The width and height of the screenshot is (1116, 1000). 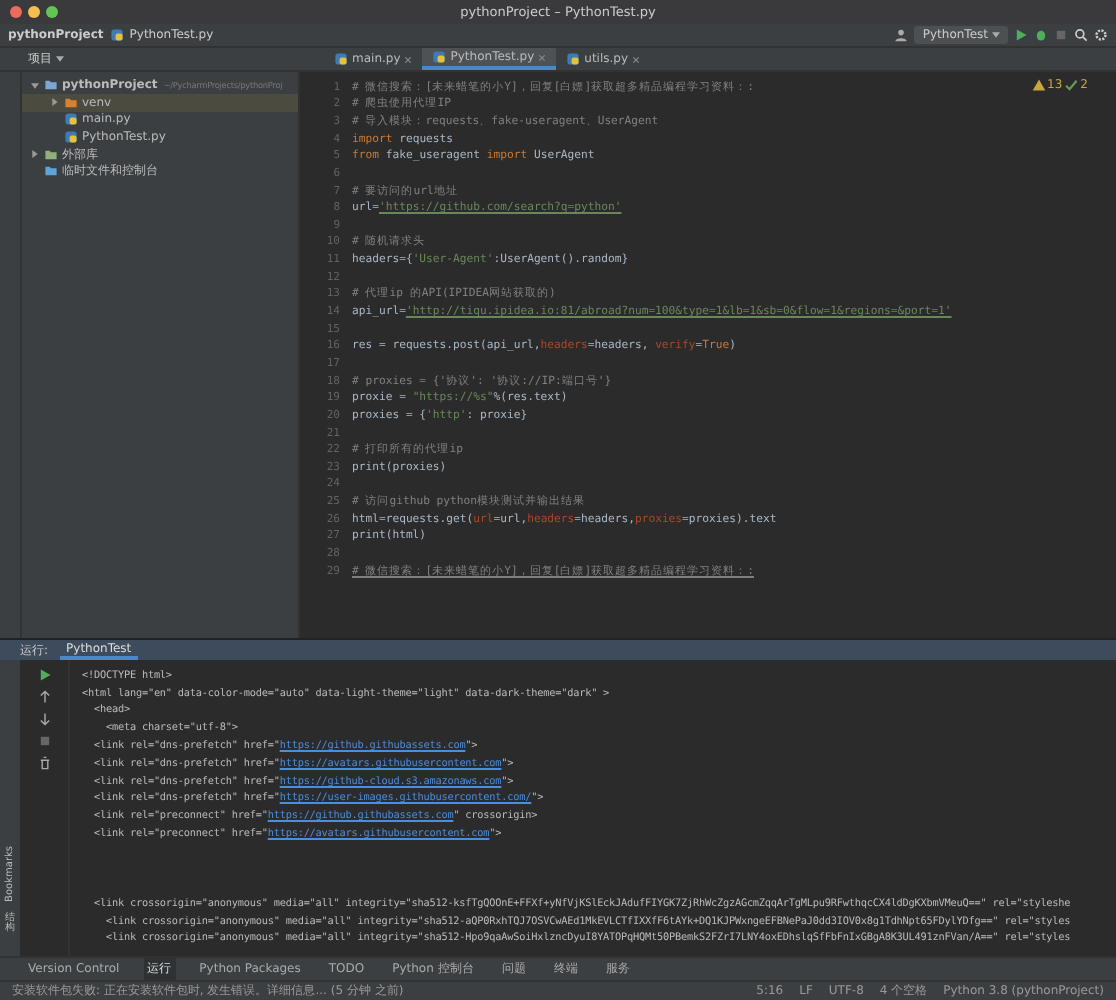 I want to click on down-arrow-icon, so click(x=44, y=719).